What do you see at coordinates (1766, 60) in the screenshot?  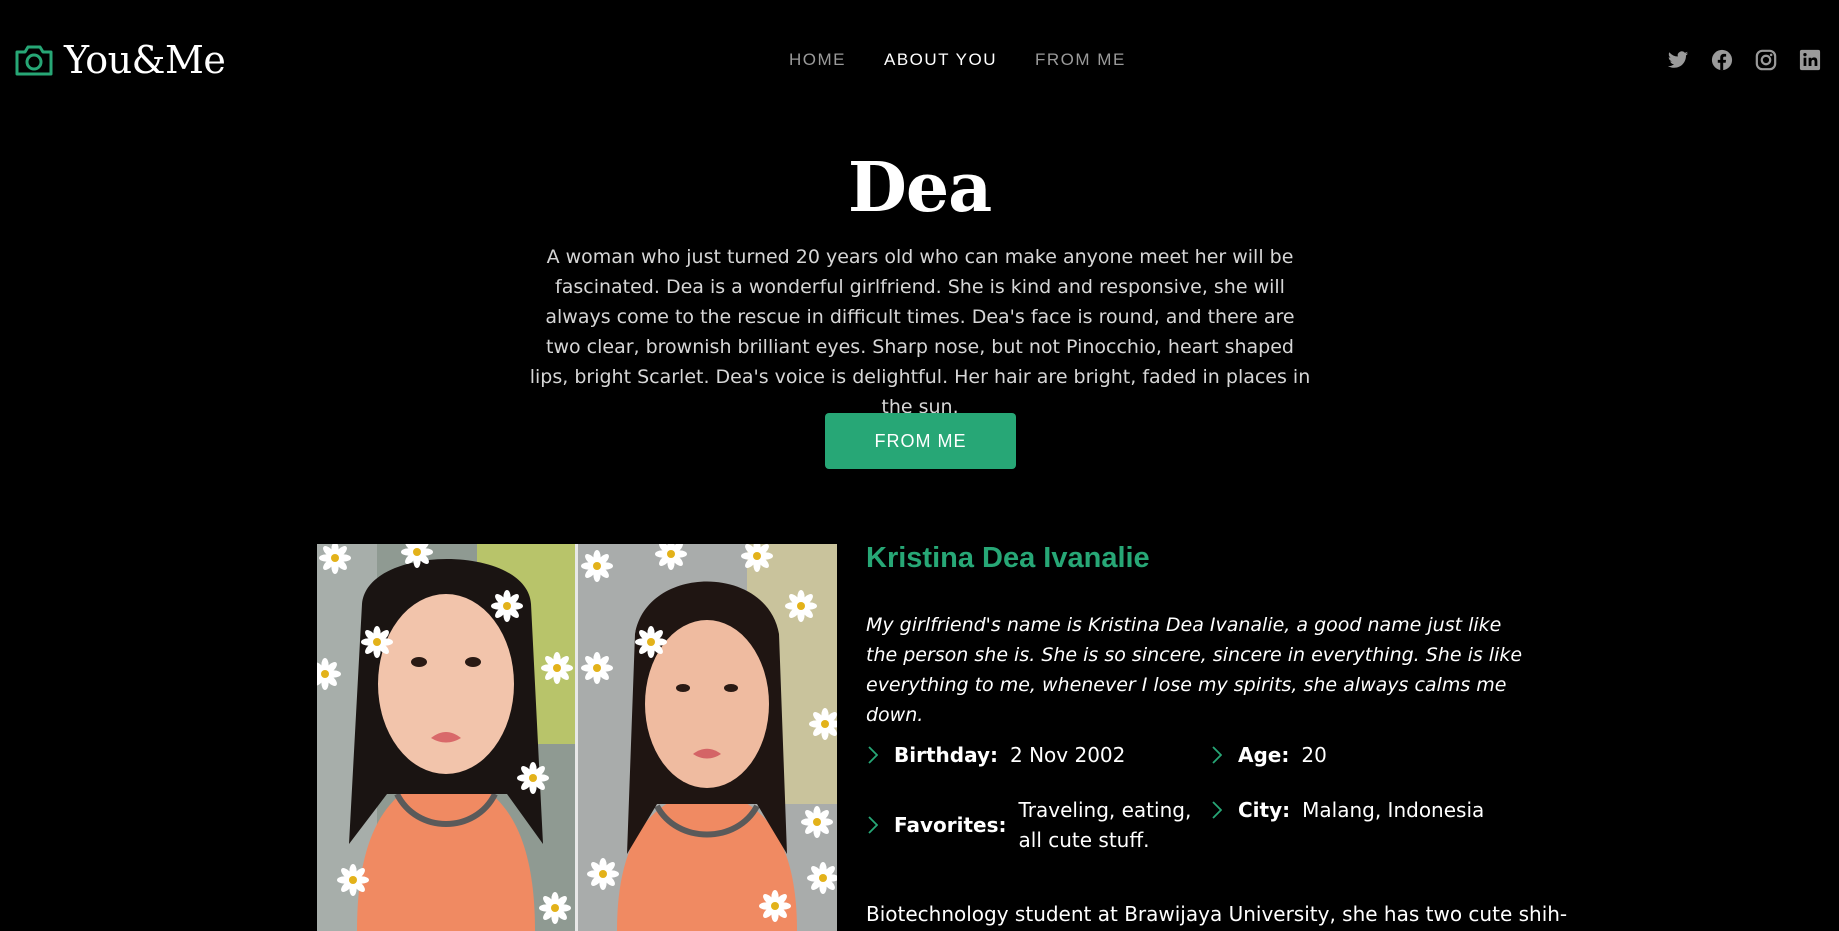 I see `instagram-icon` at bounding box center [1766, 60].